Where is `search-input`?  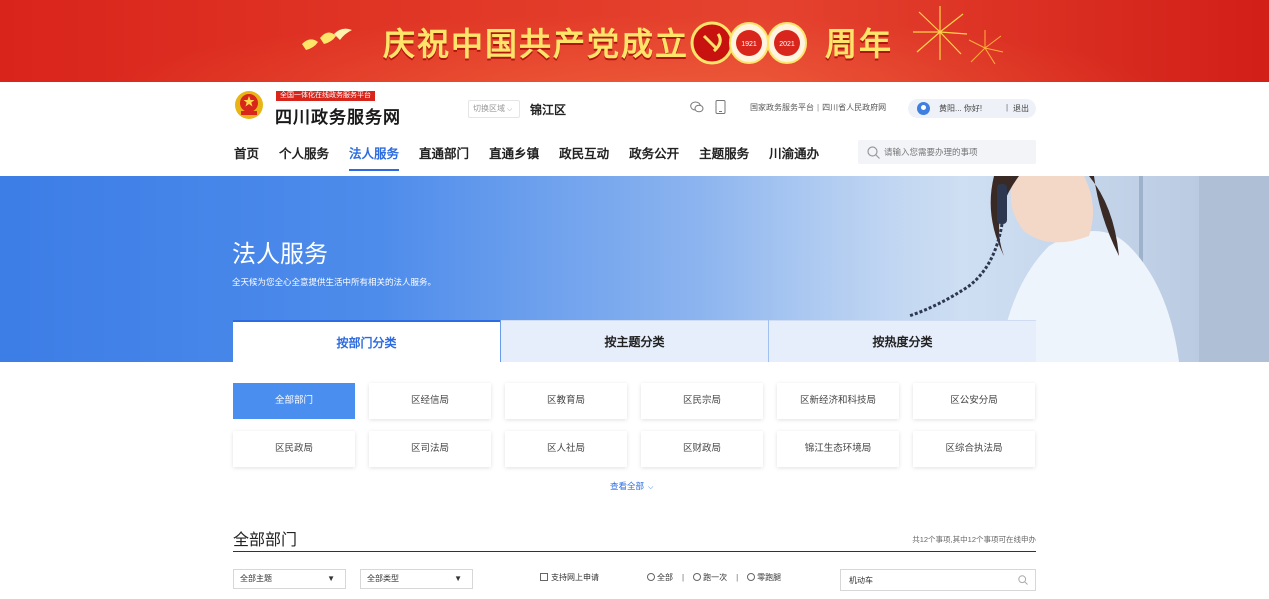
search-input is located at coordinates (956, 152).